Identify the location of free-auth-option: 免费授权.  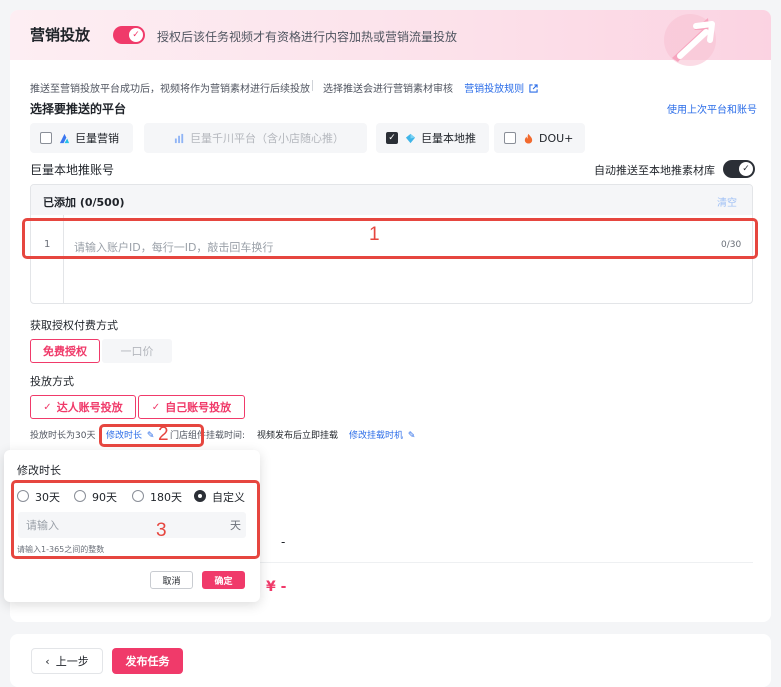
(65, 351).